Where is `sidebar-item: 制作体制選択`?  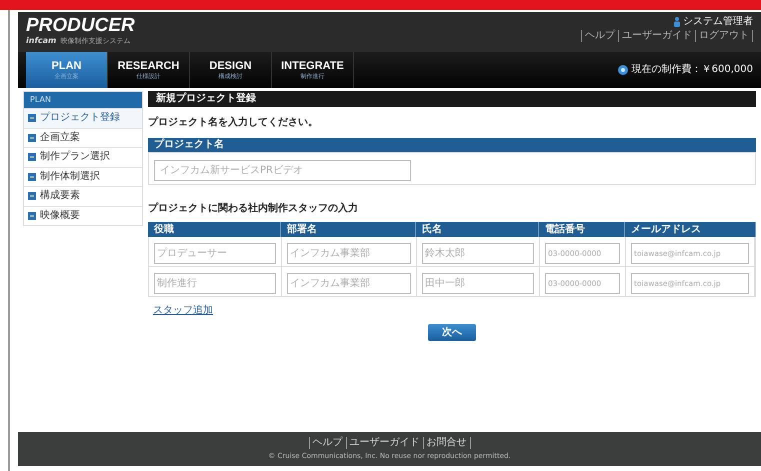 sidebar-item: 制作体制選択 is located at coordinates (83, 176).